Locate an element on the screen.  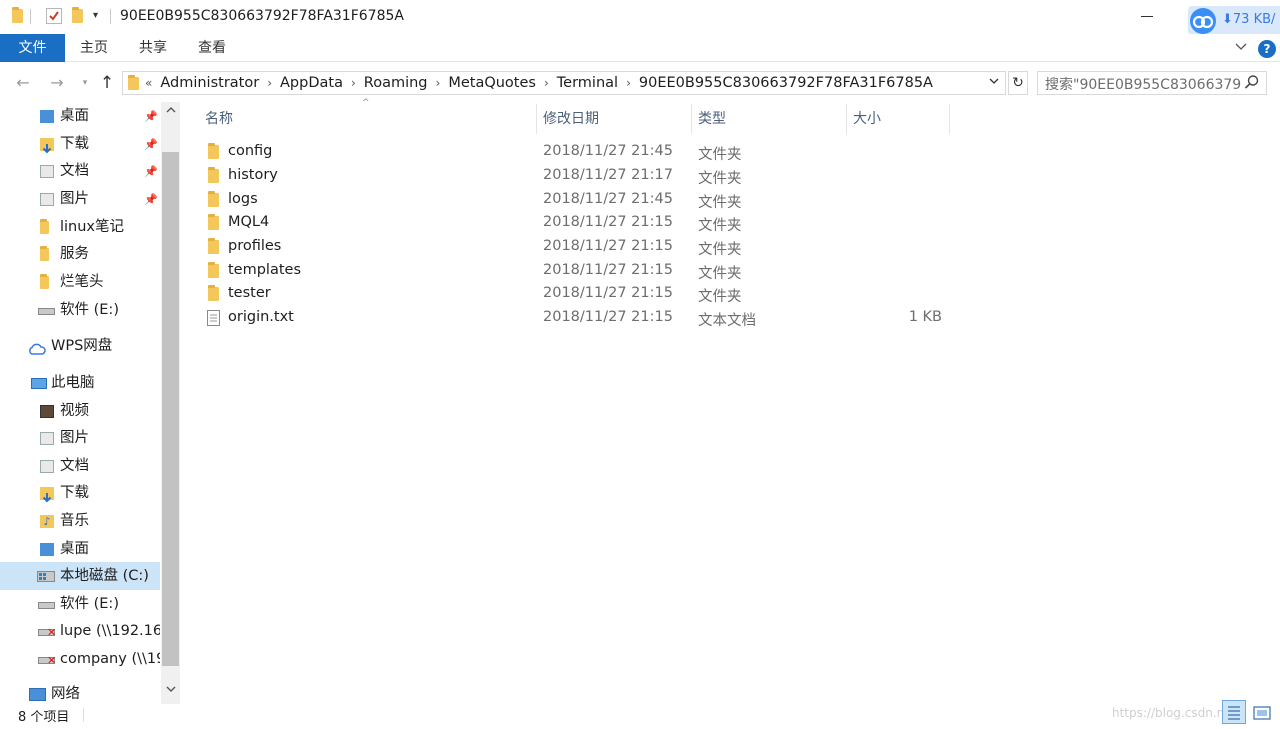
sidebar-scrollbar-thumb is located at coordinates (170, 409).